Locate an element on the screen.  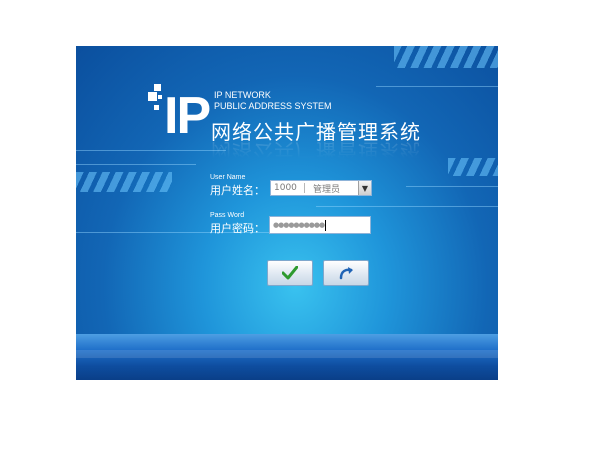
footer-highlight is located at coordinates (287, 354).